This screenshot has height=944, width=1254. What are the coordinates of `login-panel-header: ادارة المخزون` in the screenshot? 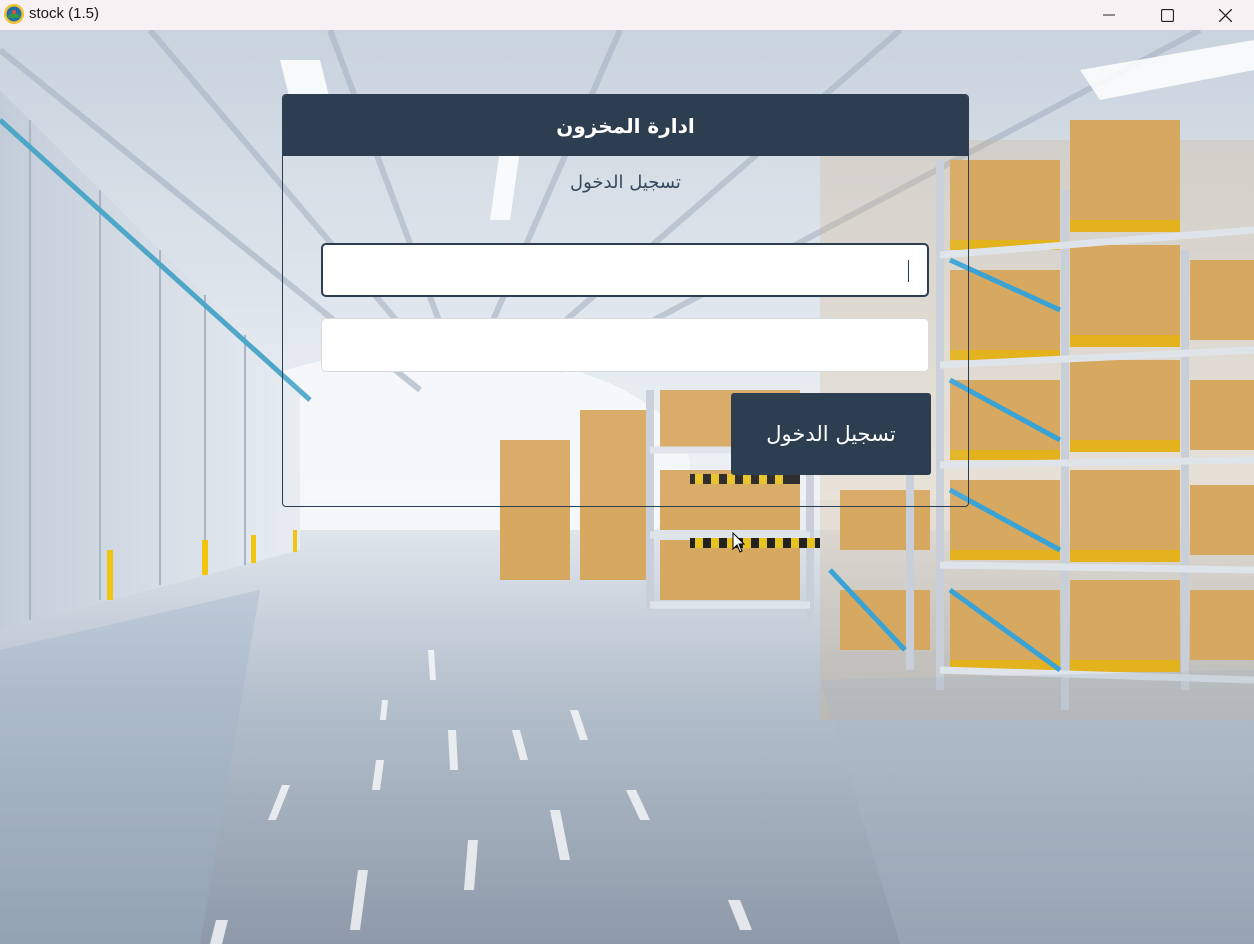 It's located at (625, 125).